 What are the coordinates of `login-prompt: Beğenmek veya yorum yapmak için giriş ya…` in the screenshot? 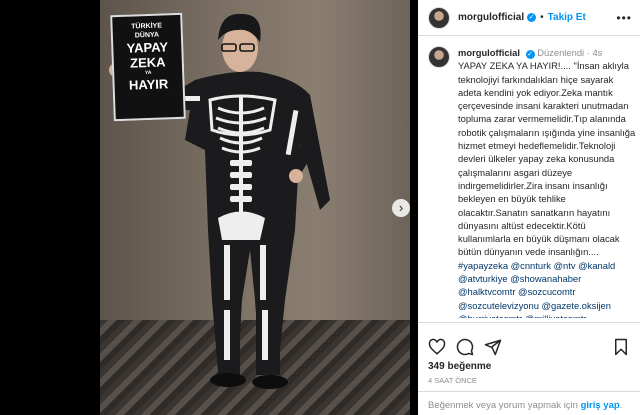 It's located at (529, 403).